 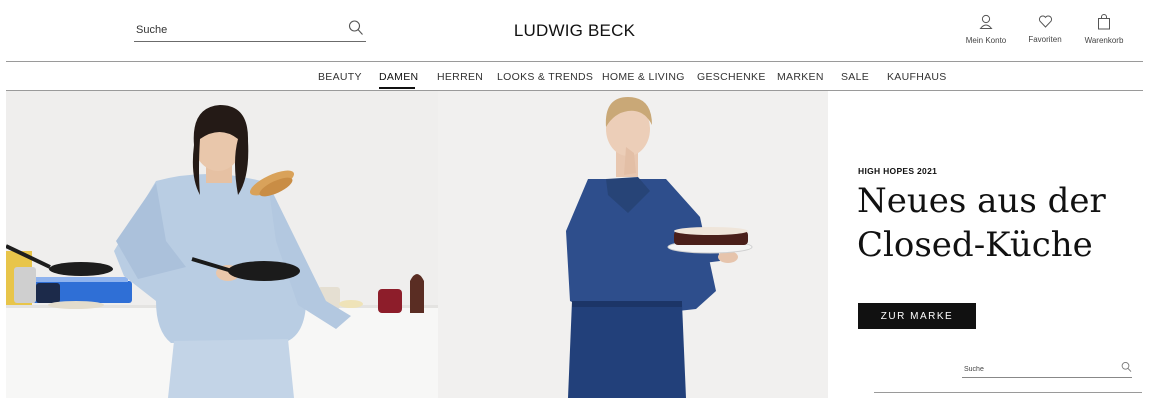 What do you see at coordinates (1034, 369) in the screenshot?
I see `secondary-search-input` at bounding box center [1034, 369].